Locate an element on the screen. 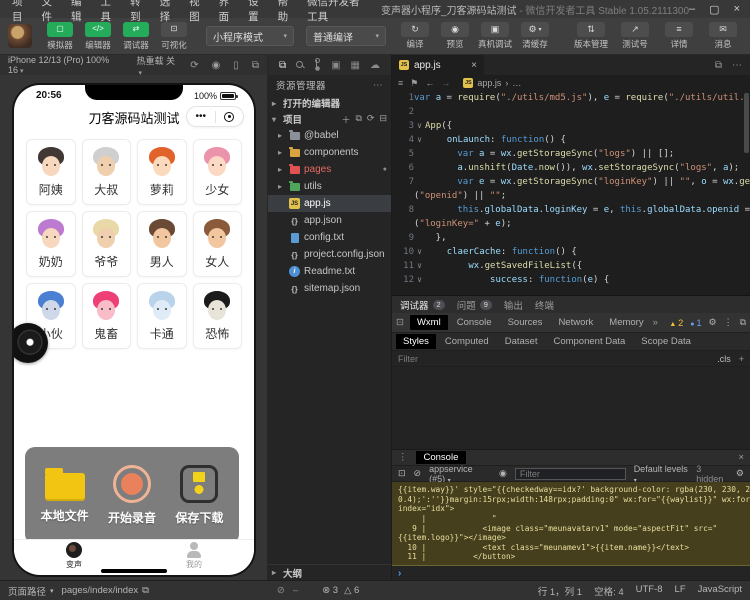 The width and height of the screenshot is (750, 600). back-arrow-icon: ← is located at coordinates (429, 83).